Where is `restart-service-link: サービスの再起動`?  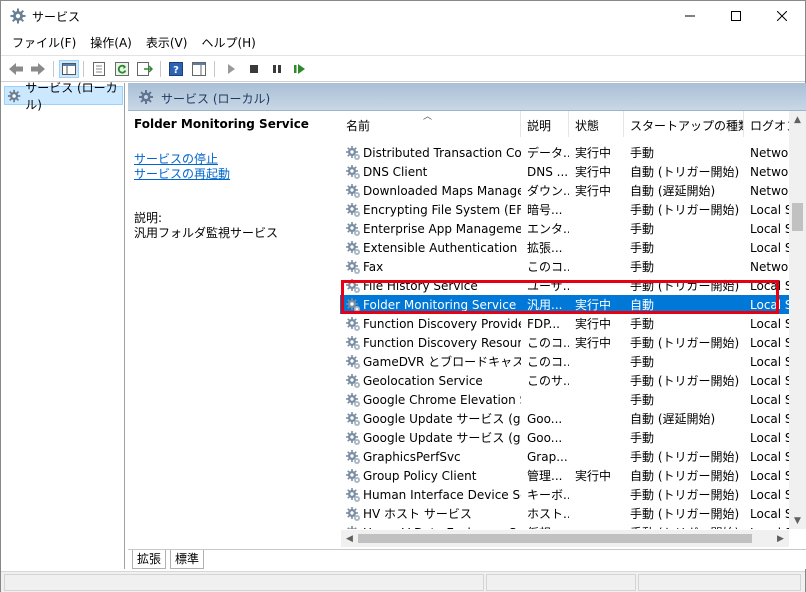 restart-service-link: サービスの再起動 is located at coordinates (182, 173).